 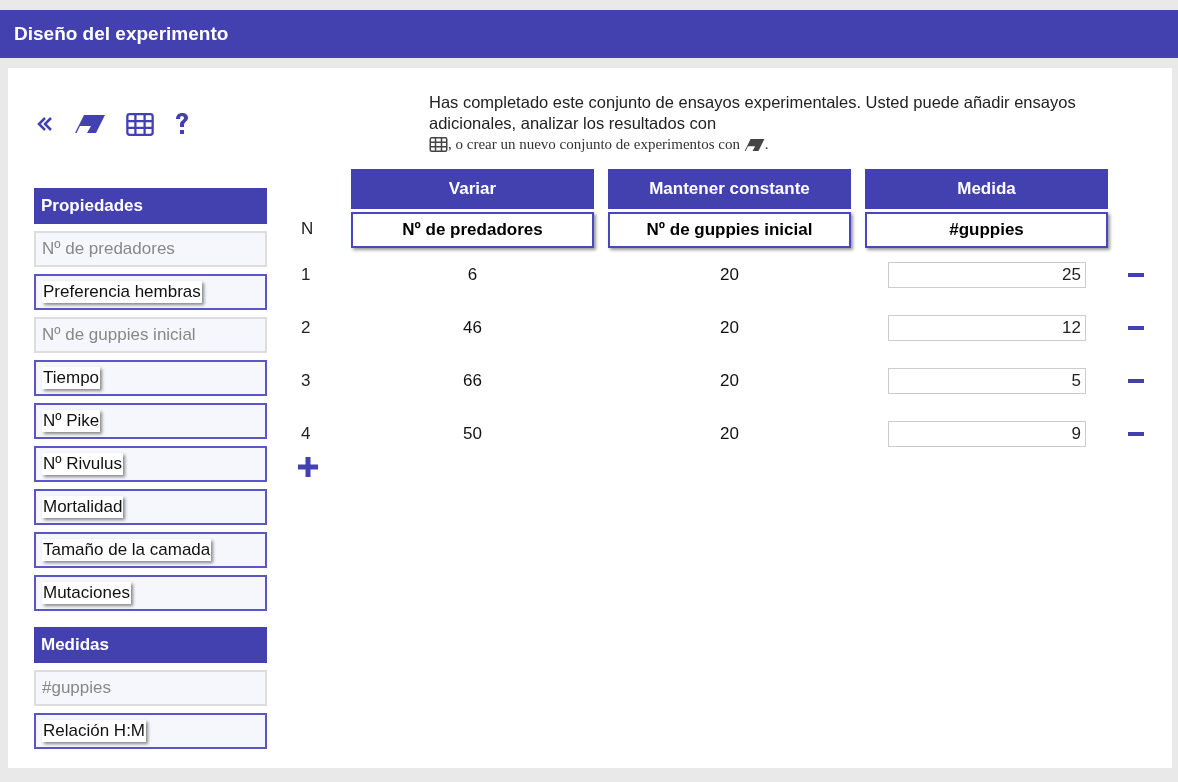 What do you see at coordinates (729, 230) in the screenshot?
I see `variable-header: Nº de guppies inicial` at bounding box center [729, 230].